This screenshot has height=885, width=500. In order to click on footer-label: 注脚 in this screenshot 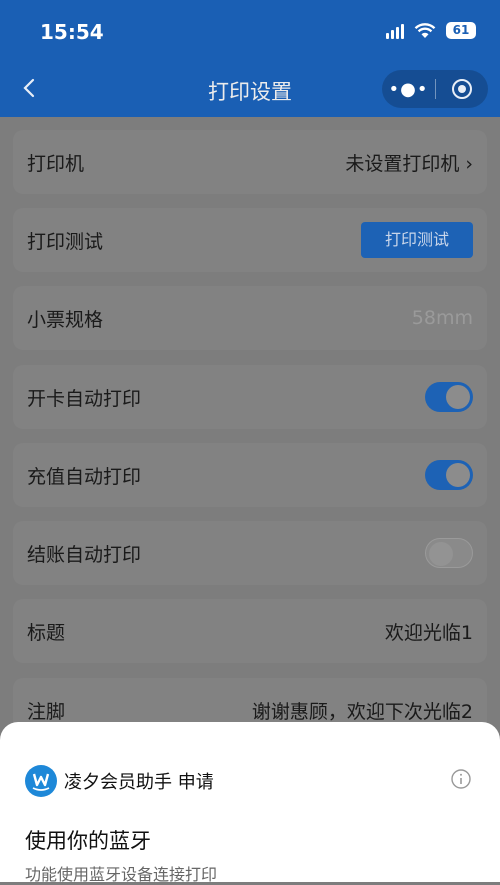, I will do `click(46, 711)`.